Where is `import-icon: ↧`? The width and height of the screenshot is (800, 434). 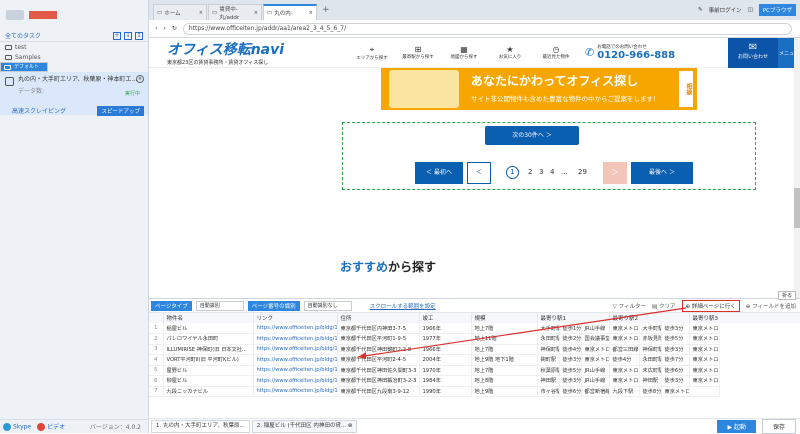 import-icon: ↧ is located at coordinates (128, 35).